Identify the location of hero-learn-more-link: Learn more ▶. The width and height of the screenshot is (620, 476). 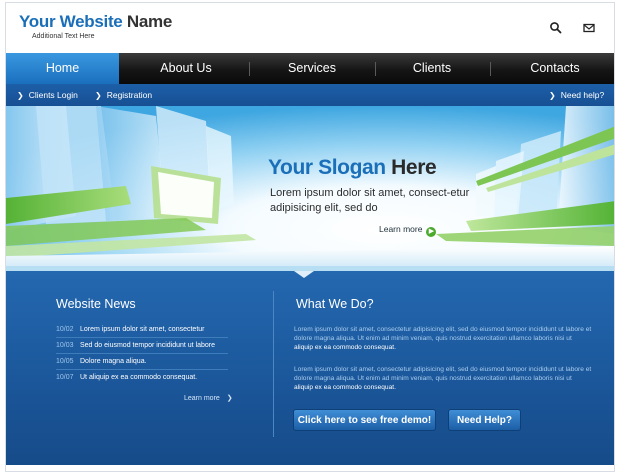
(408, 230).